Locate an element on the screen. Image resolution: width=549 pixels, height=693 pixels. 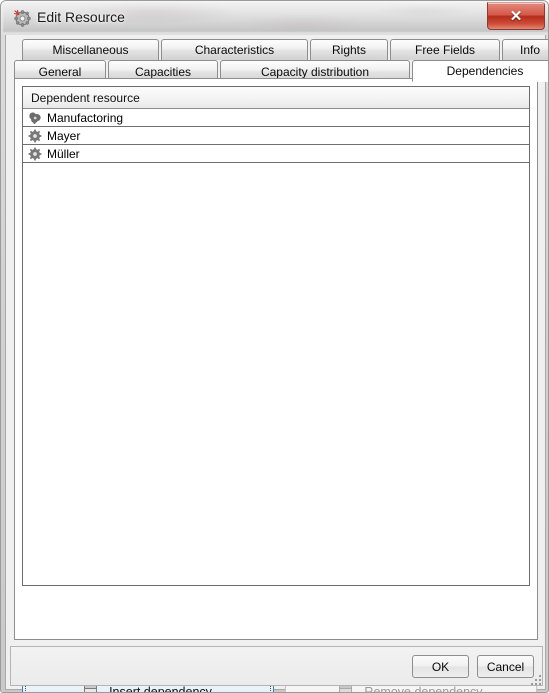
tab-label: Capacity distribution is located at coordinates (315, 71).